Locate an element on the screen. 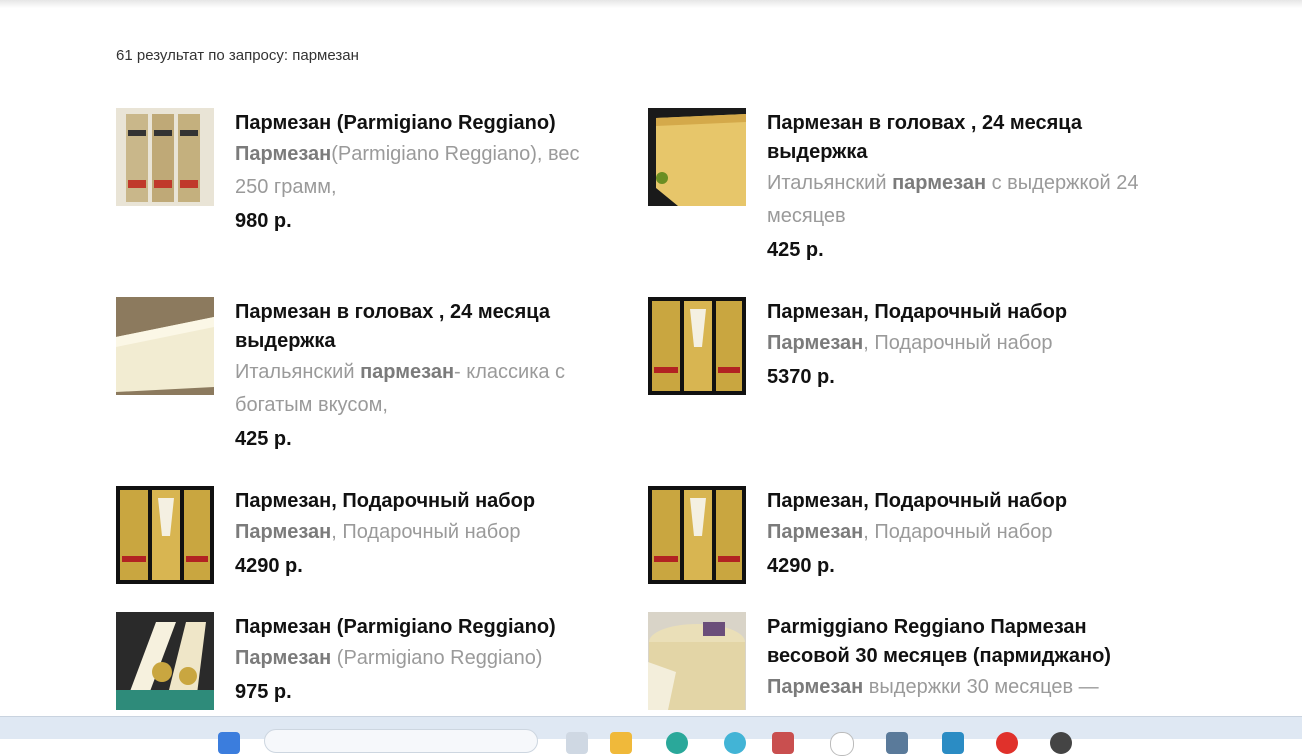 This screenshot has height=756, width=1302. edge-browser-icon is located at coordinates (677, 743).